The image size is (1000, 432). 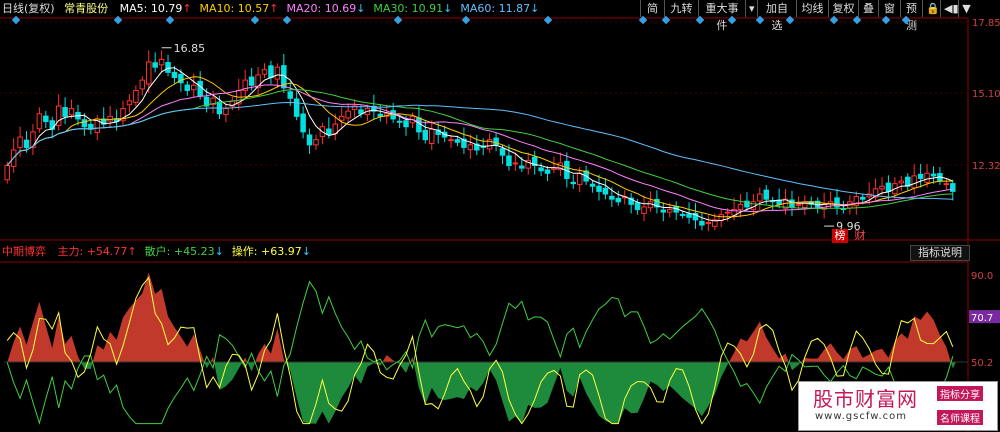 I want to click on indicator-legend-item: 主力: +54.77↑, so click(x=97, y=251).